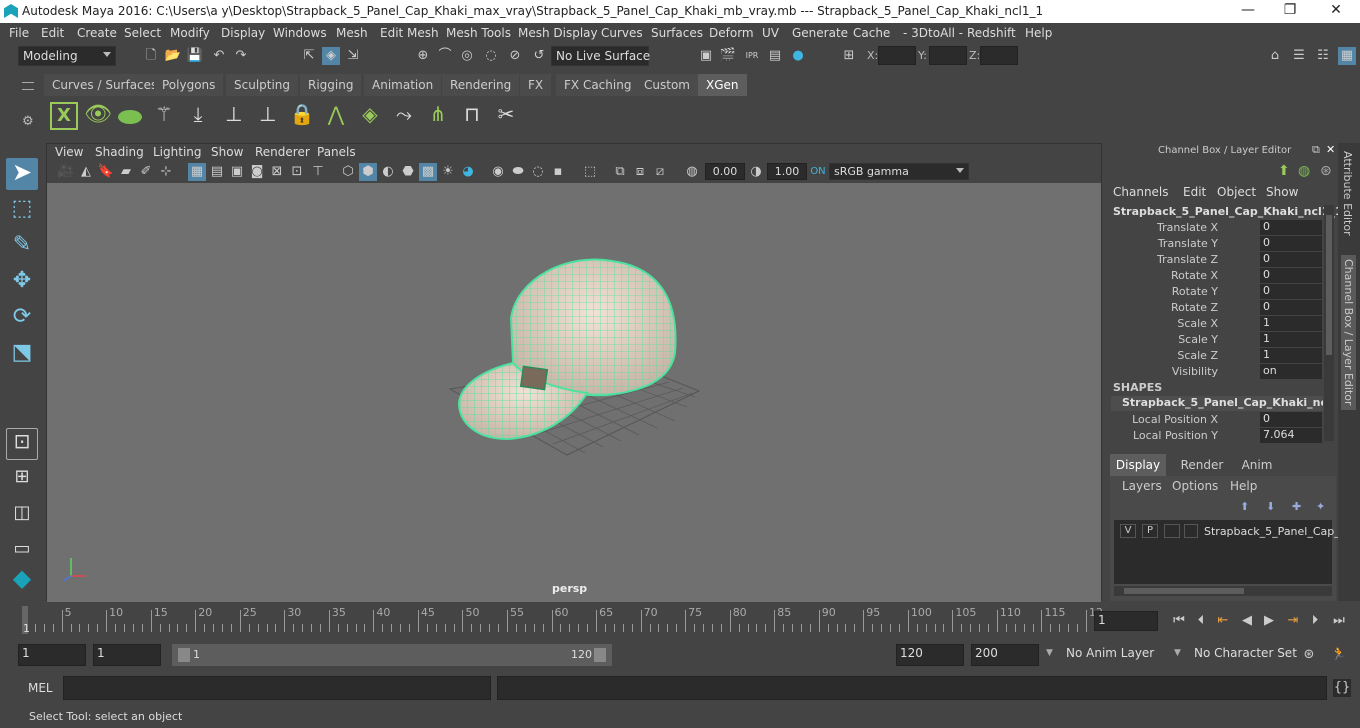 This screenshot has height=728, width=1360. I want to click on y-coord-field, so click(948, 55).